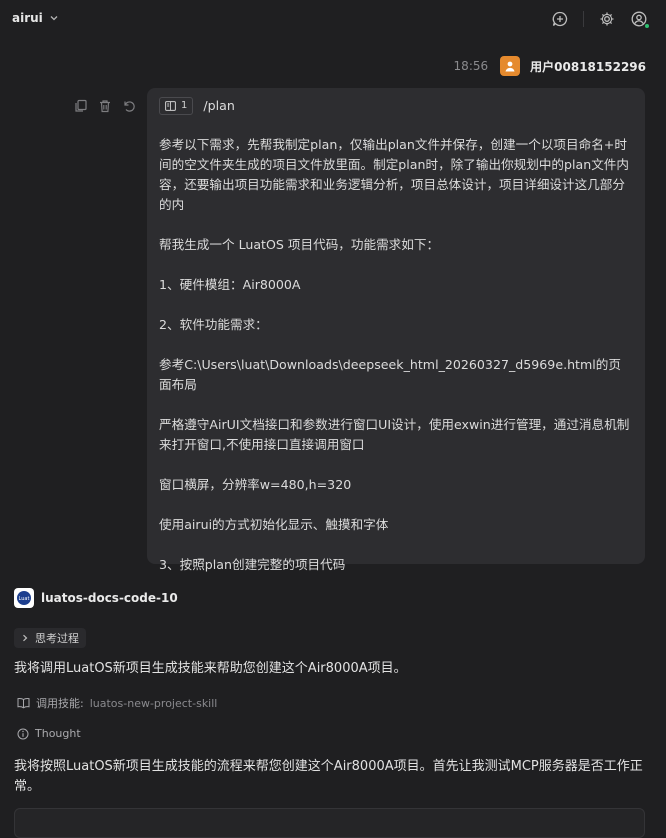  What do you see at coordinates (58, 733) in the screenshot?
I see `thought-label: Thought` at bounding box center [58, 733].